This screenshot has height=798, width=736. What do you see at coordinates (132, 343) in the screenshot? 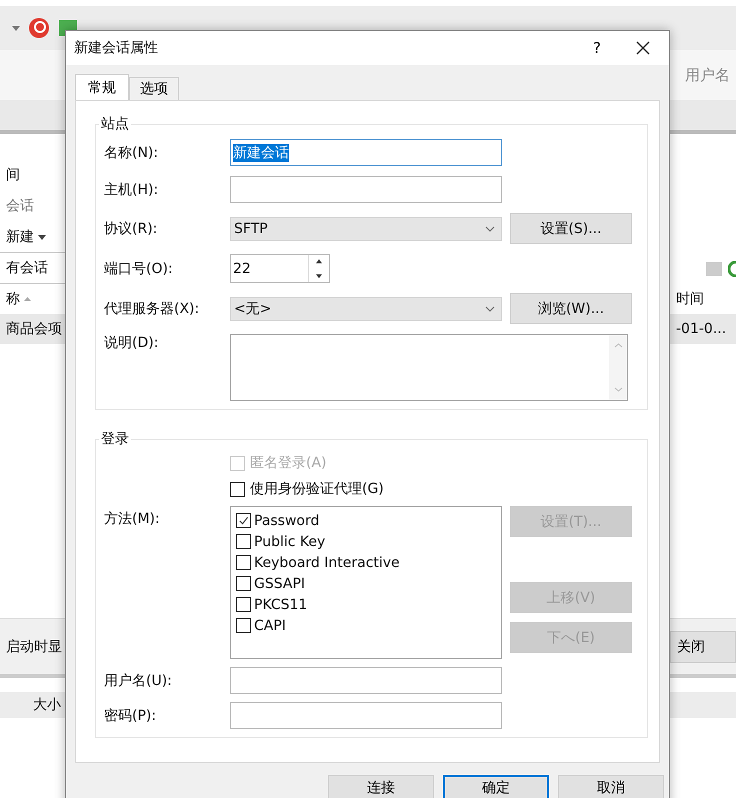
I see `field-label: 说明(D):` at bounding box center [132, 343].